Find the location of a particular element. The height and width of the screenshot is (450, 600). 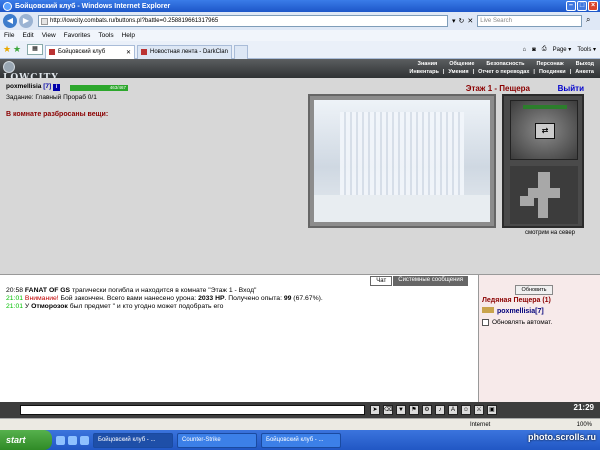

add-favorite-icon: ★ is located at coordinates (18, 49).